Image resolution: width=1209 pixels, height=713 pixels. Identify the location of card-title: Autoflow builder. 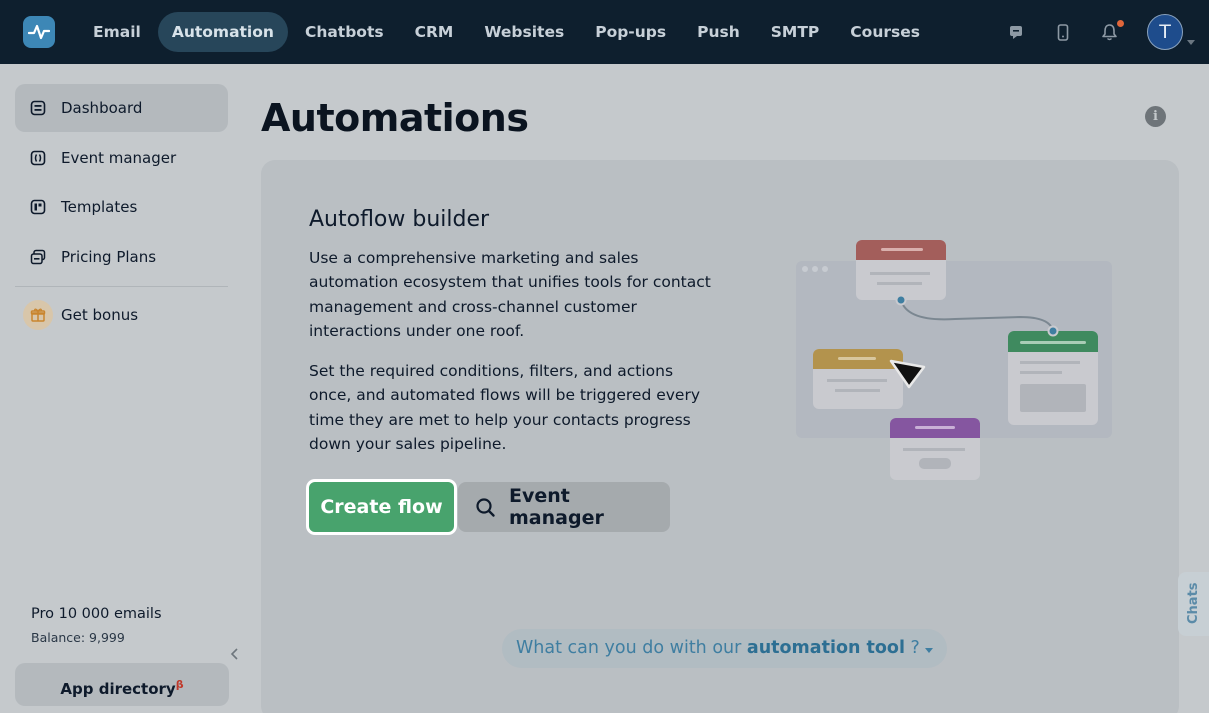
(399, 219).